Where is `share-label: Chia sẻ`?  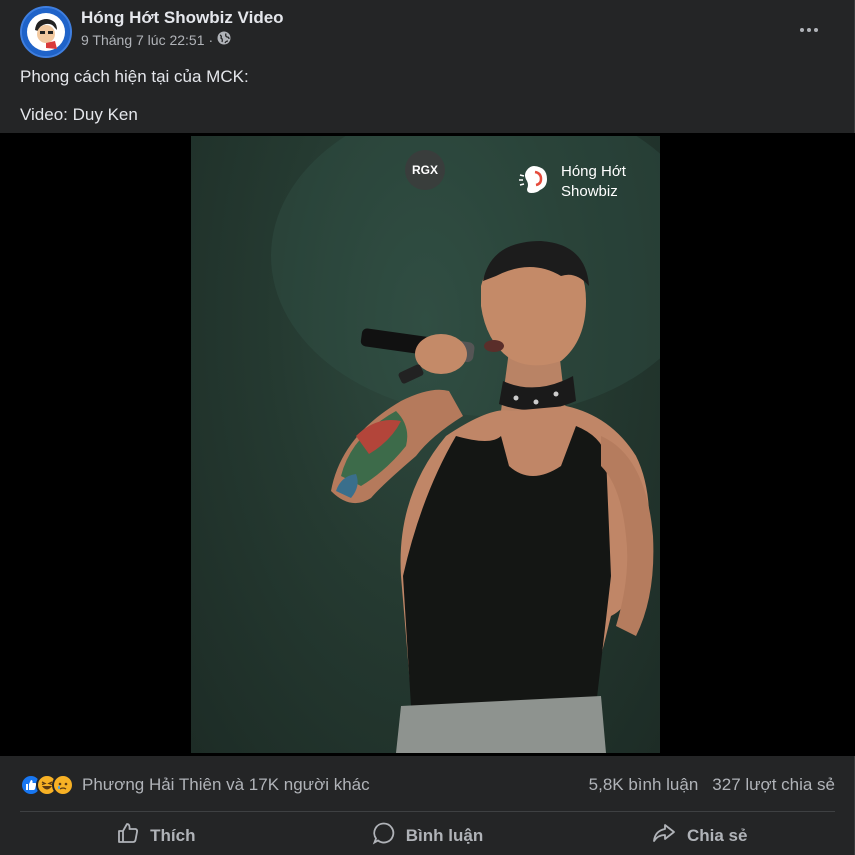 share-label: Chia sẻ is located at coordinates (717, 835).